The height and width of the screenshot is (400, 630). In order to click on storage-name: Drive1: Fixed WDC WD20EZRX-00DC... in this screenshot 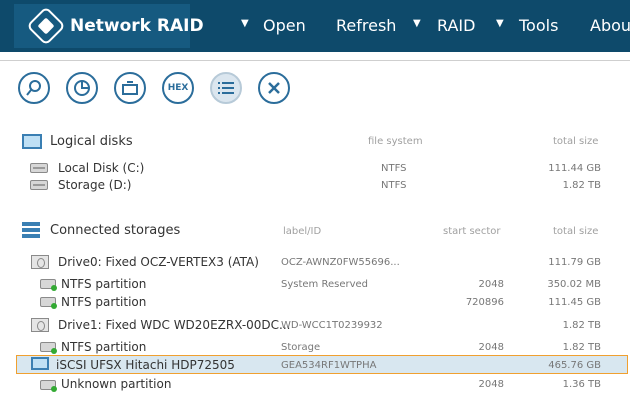, I will do `click(174, 325)`.